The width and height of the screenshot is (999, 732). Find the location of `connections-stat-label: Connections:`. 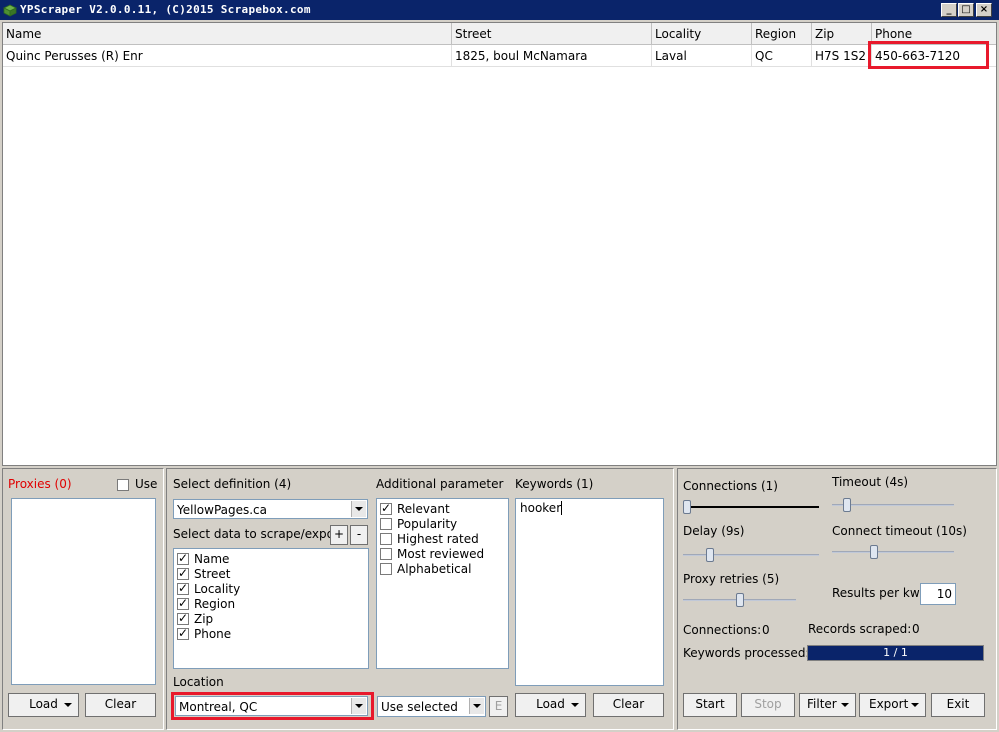

connections-stat-label: Connections: is located at coordinates (722, 630).